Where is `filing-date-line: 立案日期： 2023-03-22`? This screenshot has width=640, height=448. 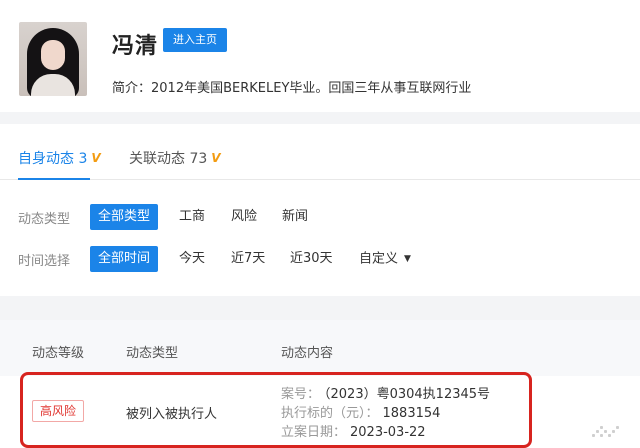
filing-date-line: 立案日期： 2023-03-22 is located at coordinates (353, 430).